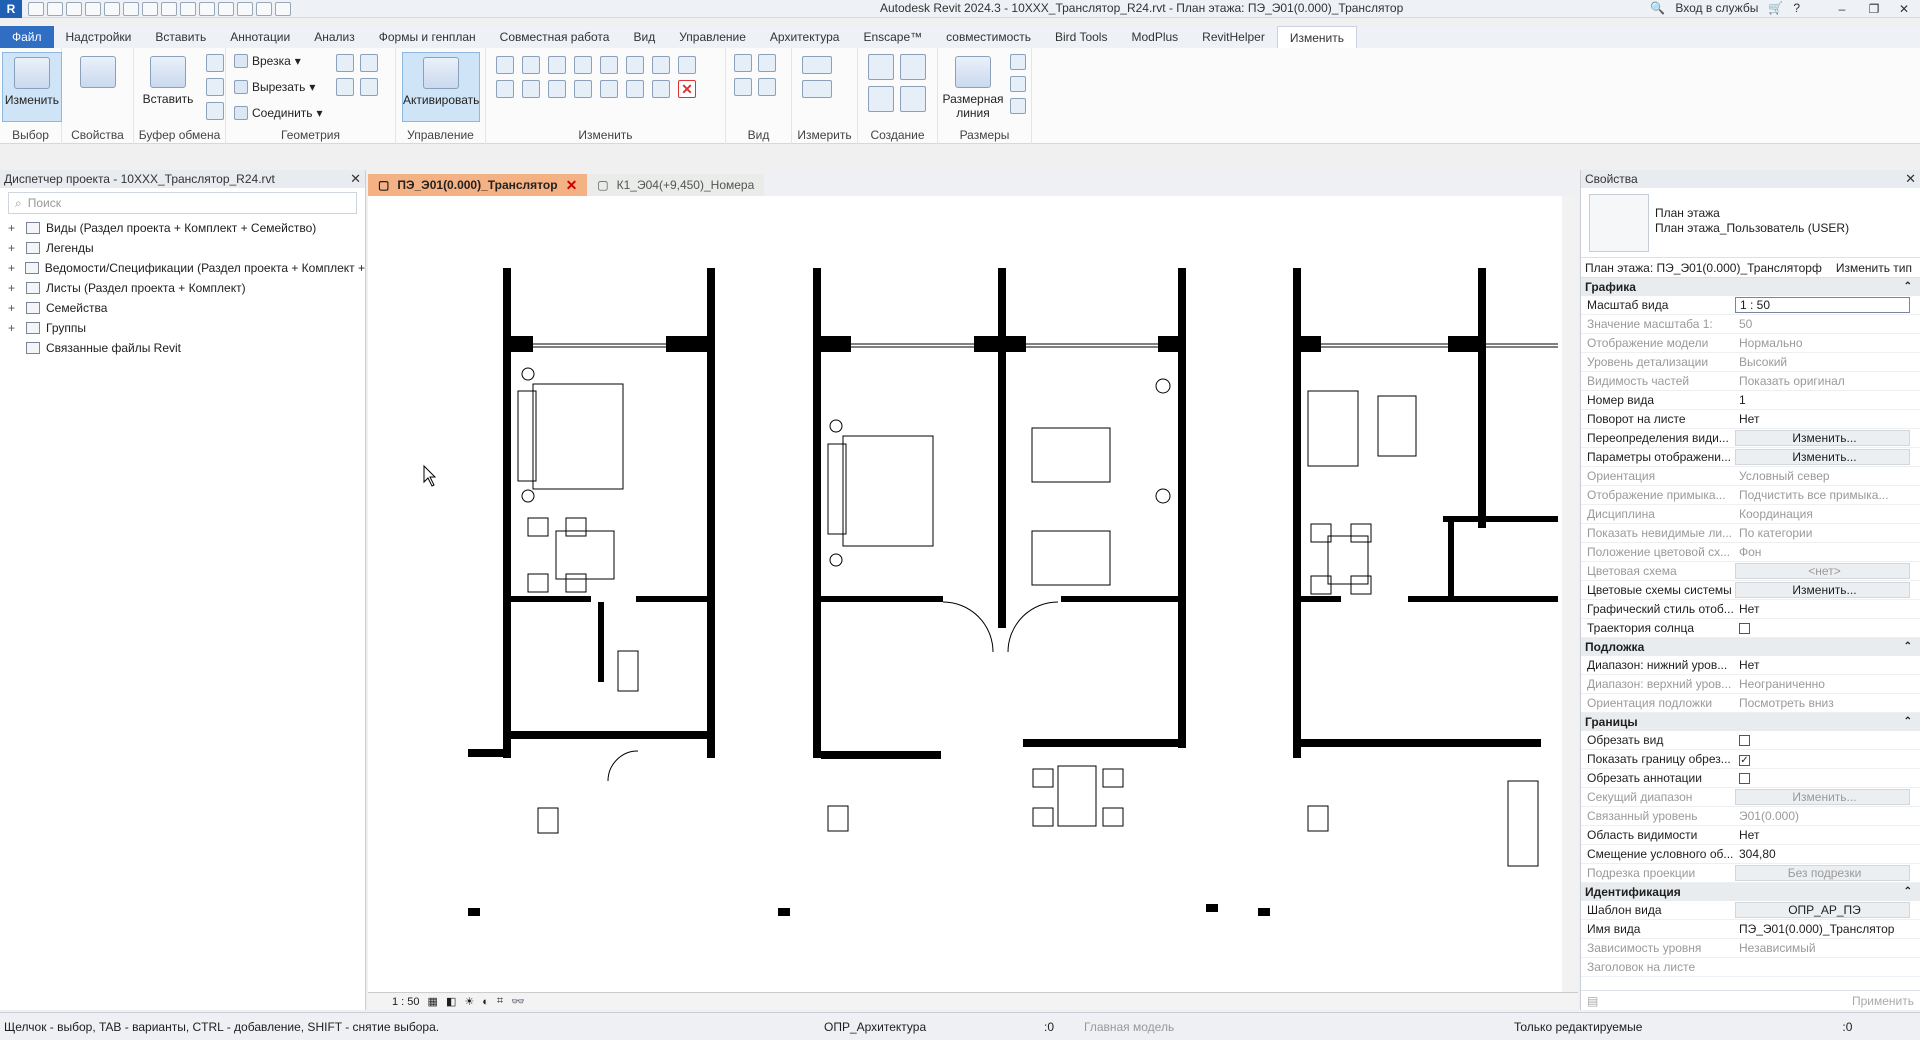 This screenshot has width=1920, height=1040. What do you see at coordinates (767, 87) in the screenshot?
I see `selection-box-icon` at bounding box center [767, 87].